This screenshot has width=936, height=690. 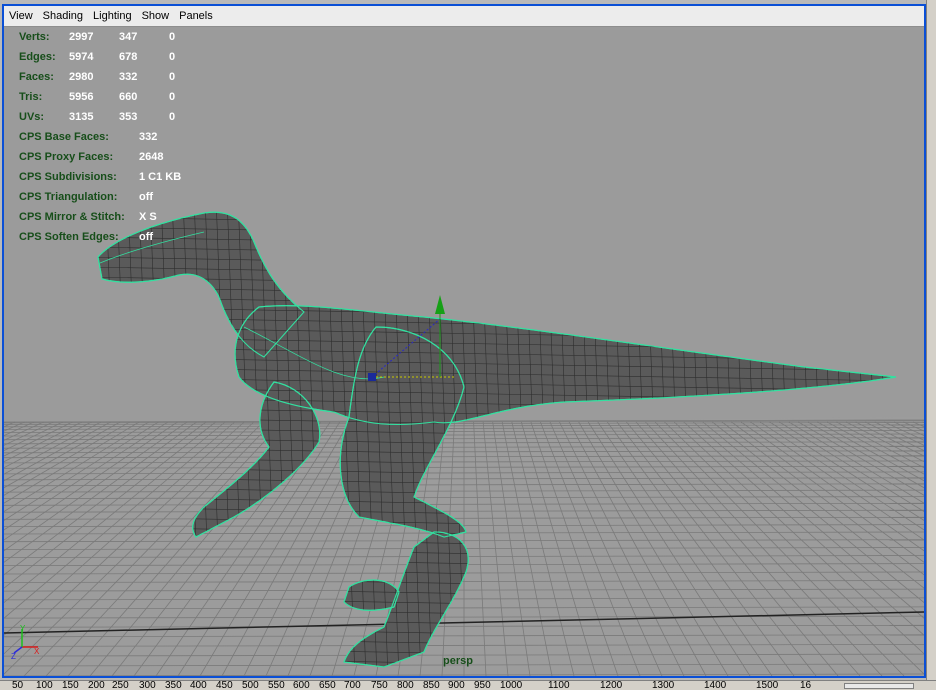 I want to click on hud-tris-label: Tris:, so click(x=31, y=97).